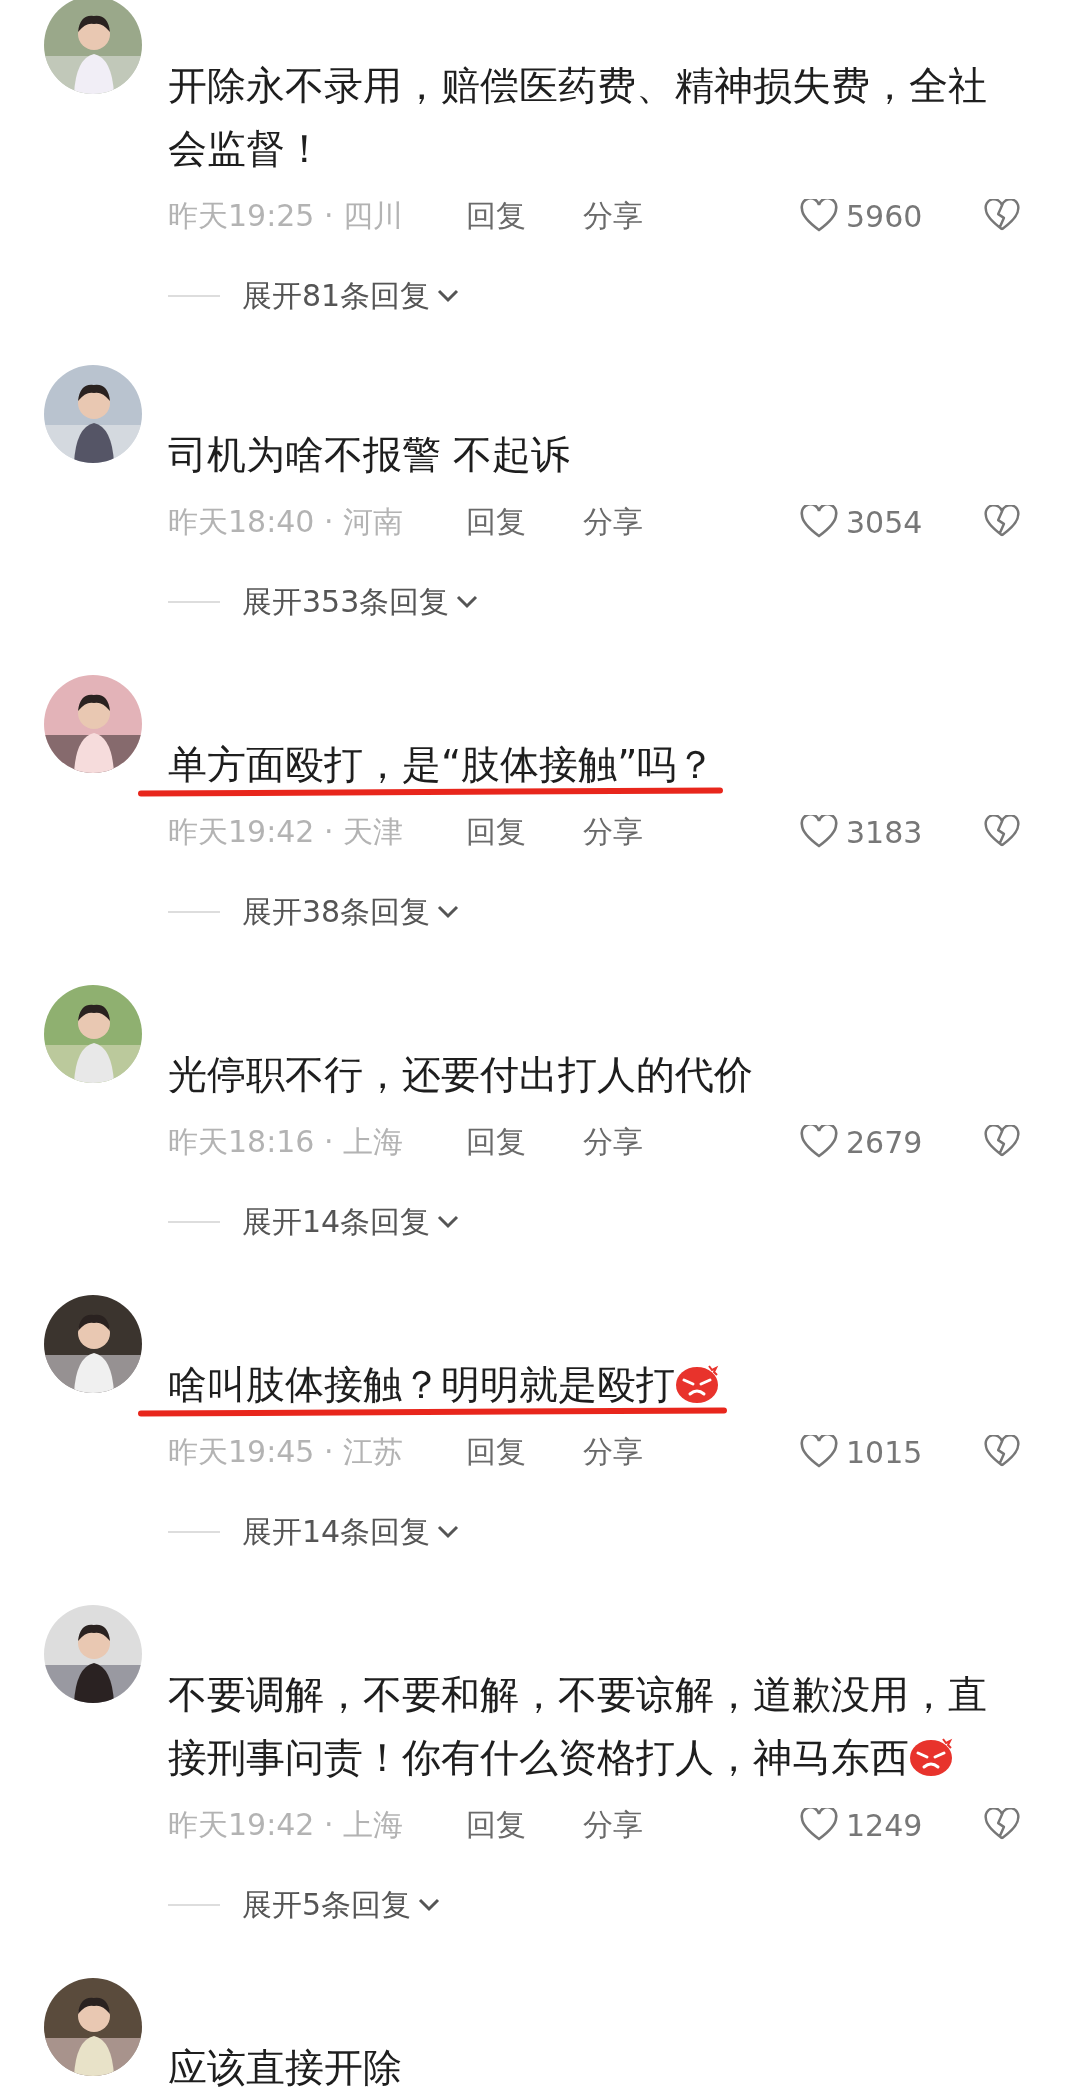 Image resolution: width=1080 pixels, height=2094 pixels. I want to click on expand-replies-button: 展开353条回复, so click(361, 602).